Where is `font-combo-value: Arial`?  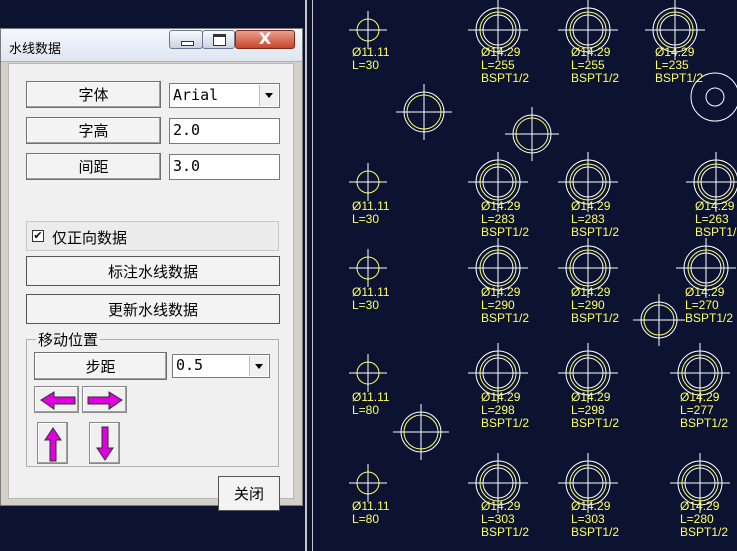
font-combo-value: Arial is located at coordinates (196, 95).